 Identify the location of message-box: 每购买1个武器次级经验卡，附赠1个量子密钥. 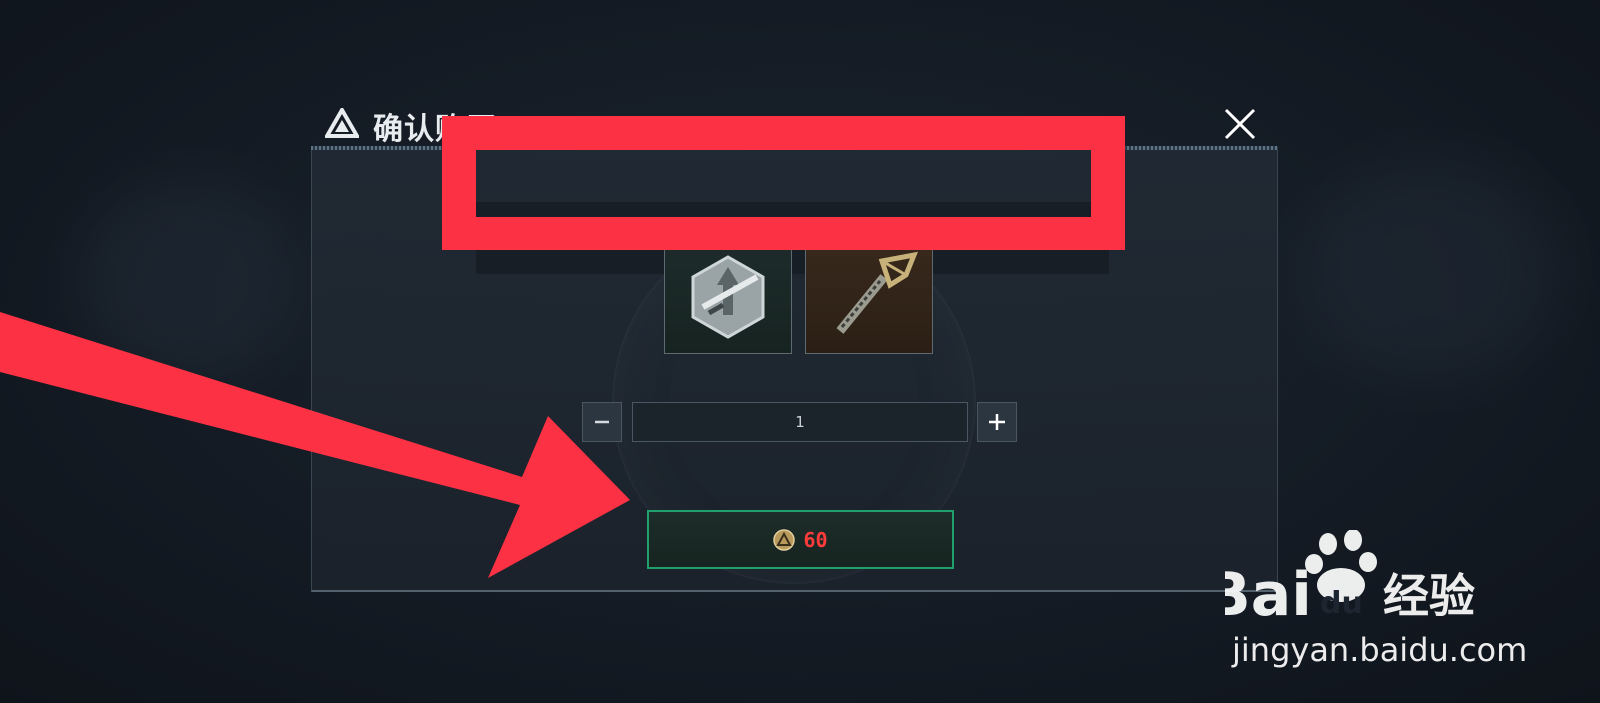
(792, 238).